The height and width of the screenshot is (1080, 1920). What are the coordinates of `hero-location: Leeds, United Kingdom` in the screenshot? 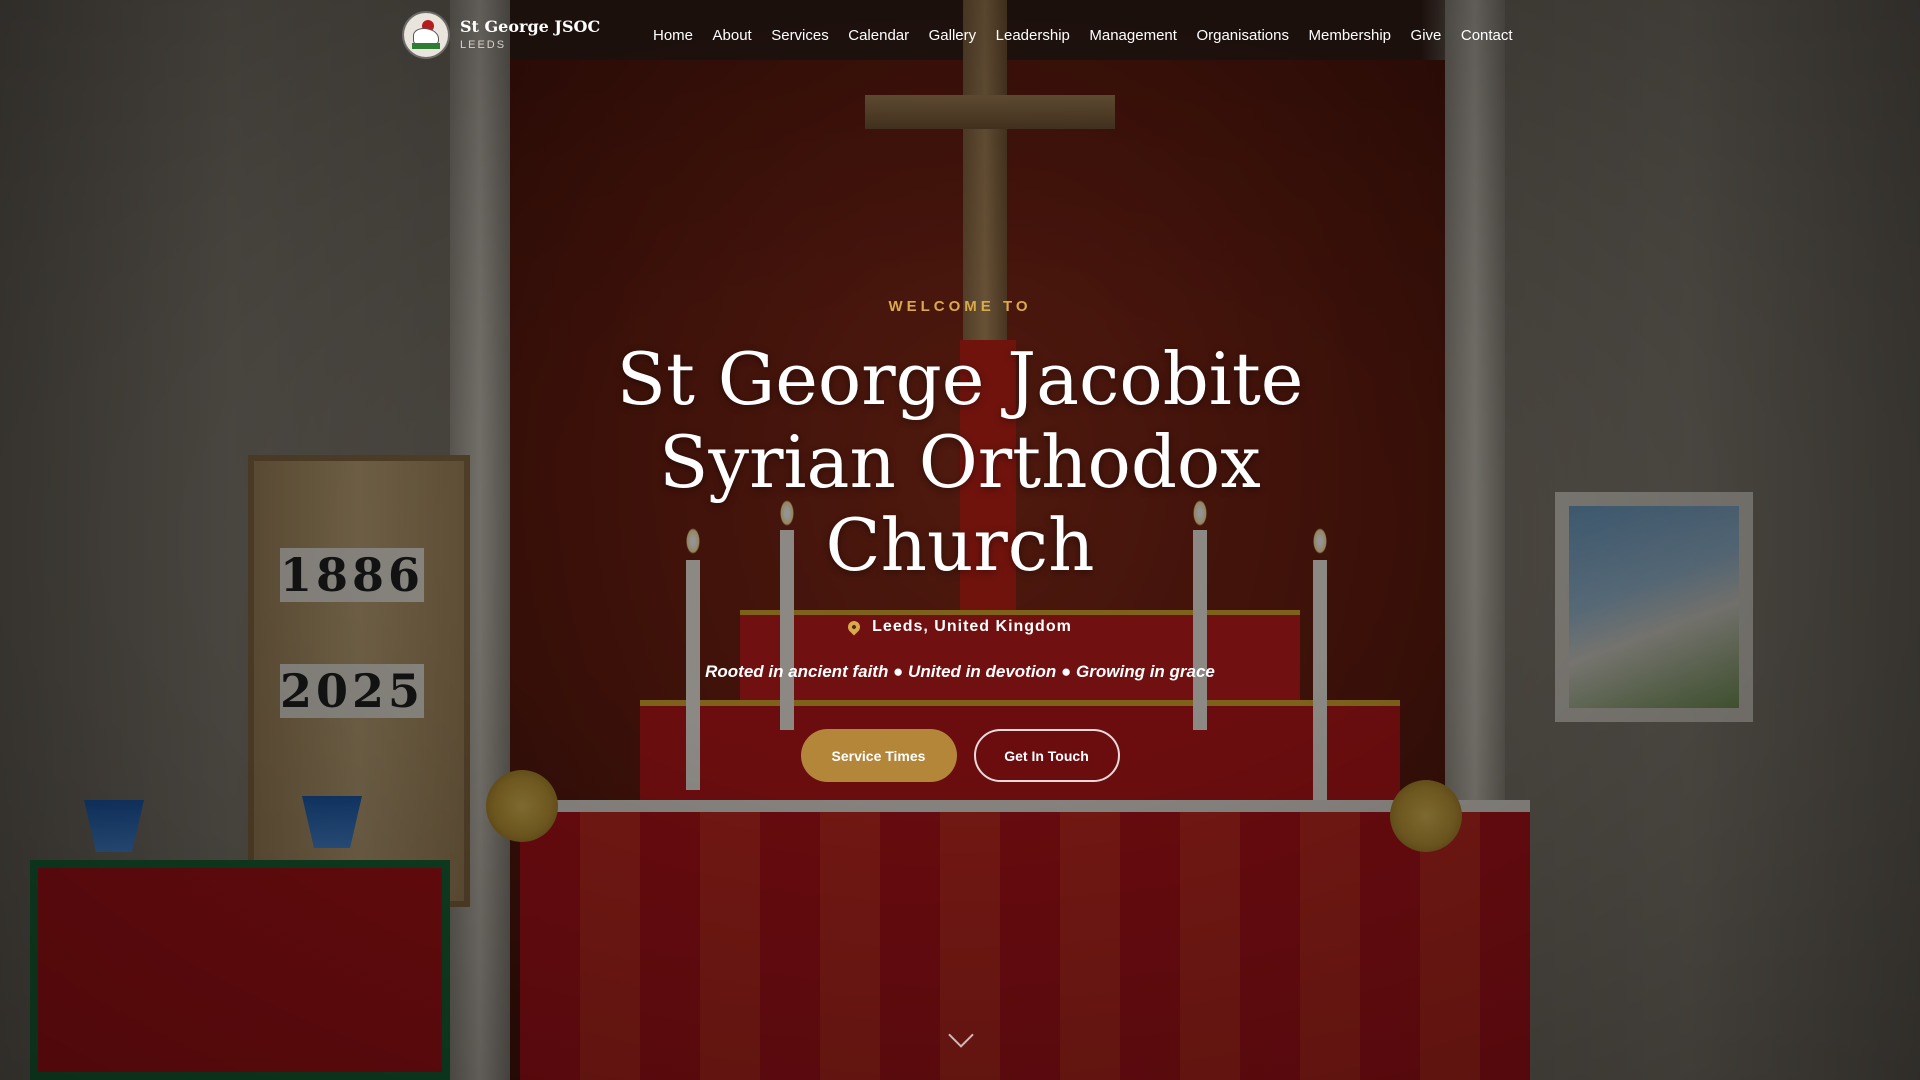 It's located at (960, 627).